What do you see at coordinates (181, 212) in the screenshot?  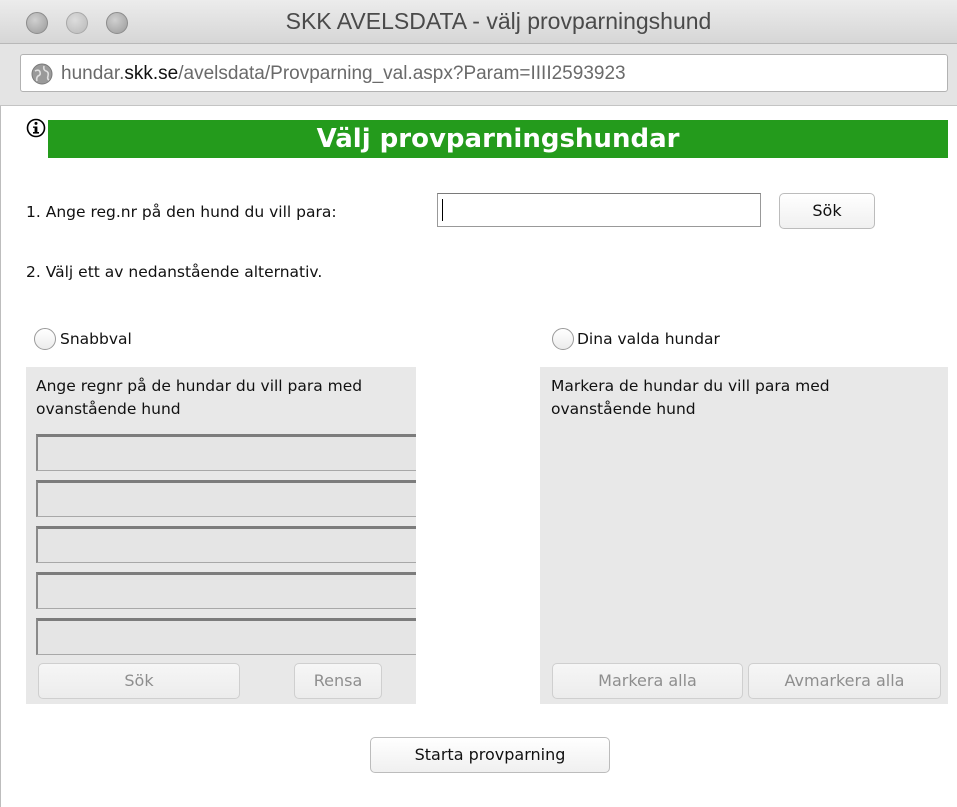 I see `step1-label: 1. Ange reg.nr på den hund du vill para:` at bounding box center [181, 212].